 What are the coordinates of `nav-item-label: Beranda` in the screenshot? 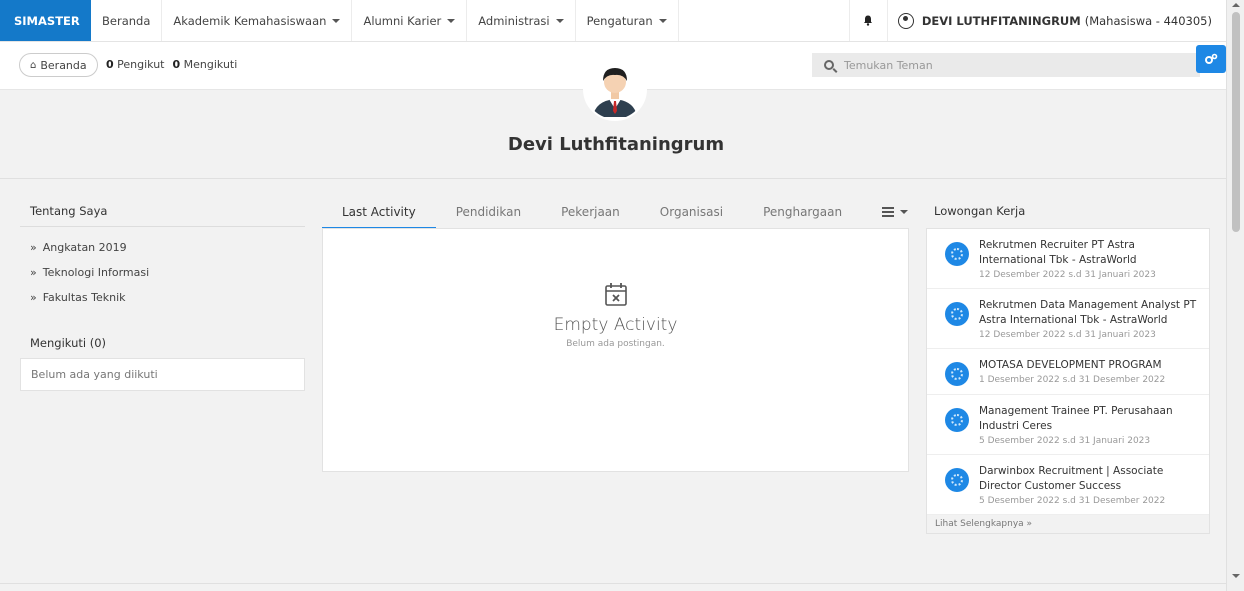 It's located at (126, 20).